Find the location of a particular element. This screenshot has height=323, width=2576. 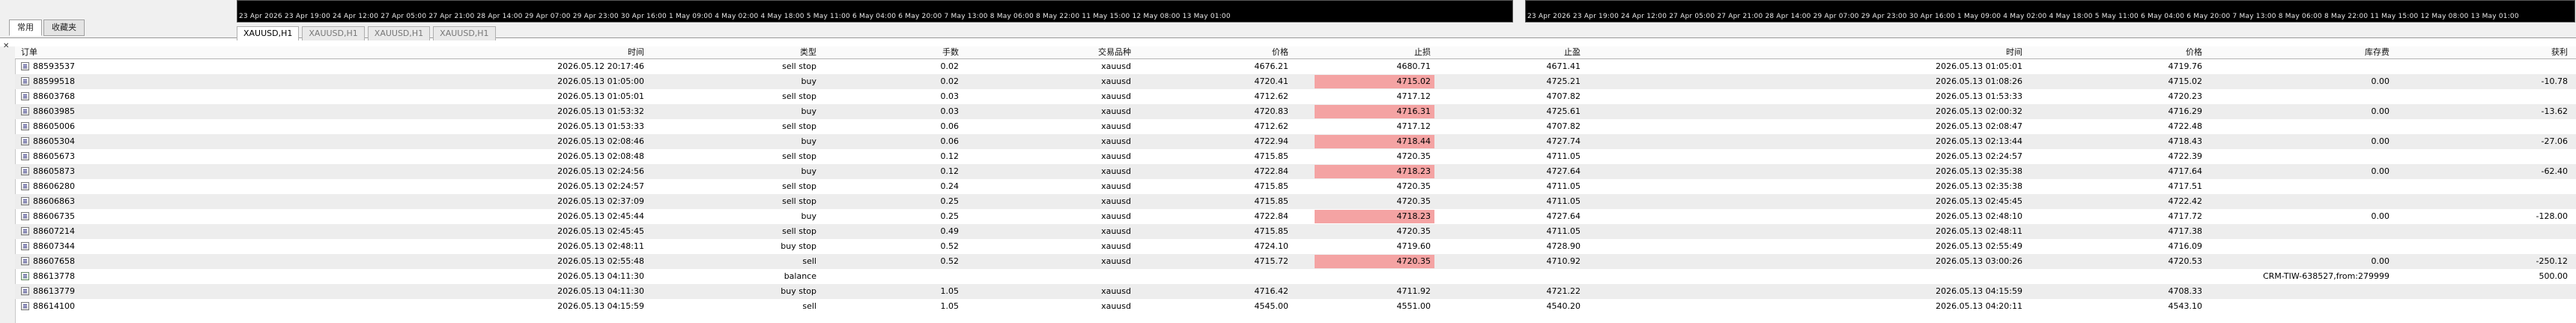

cell-open-time: 2026.05.13 02:48:11 is located at coordinates (601, 246).